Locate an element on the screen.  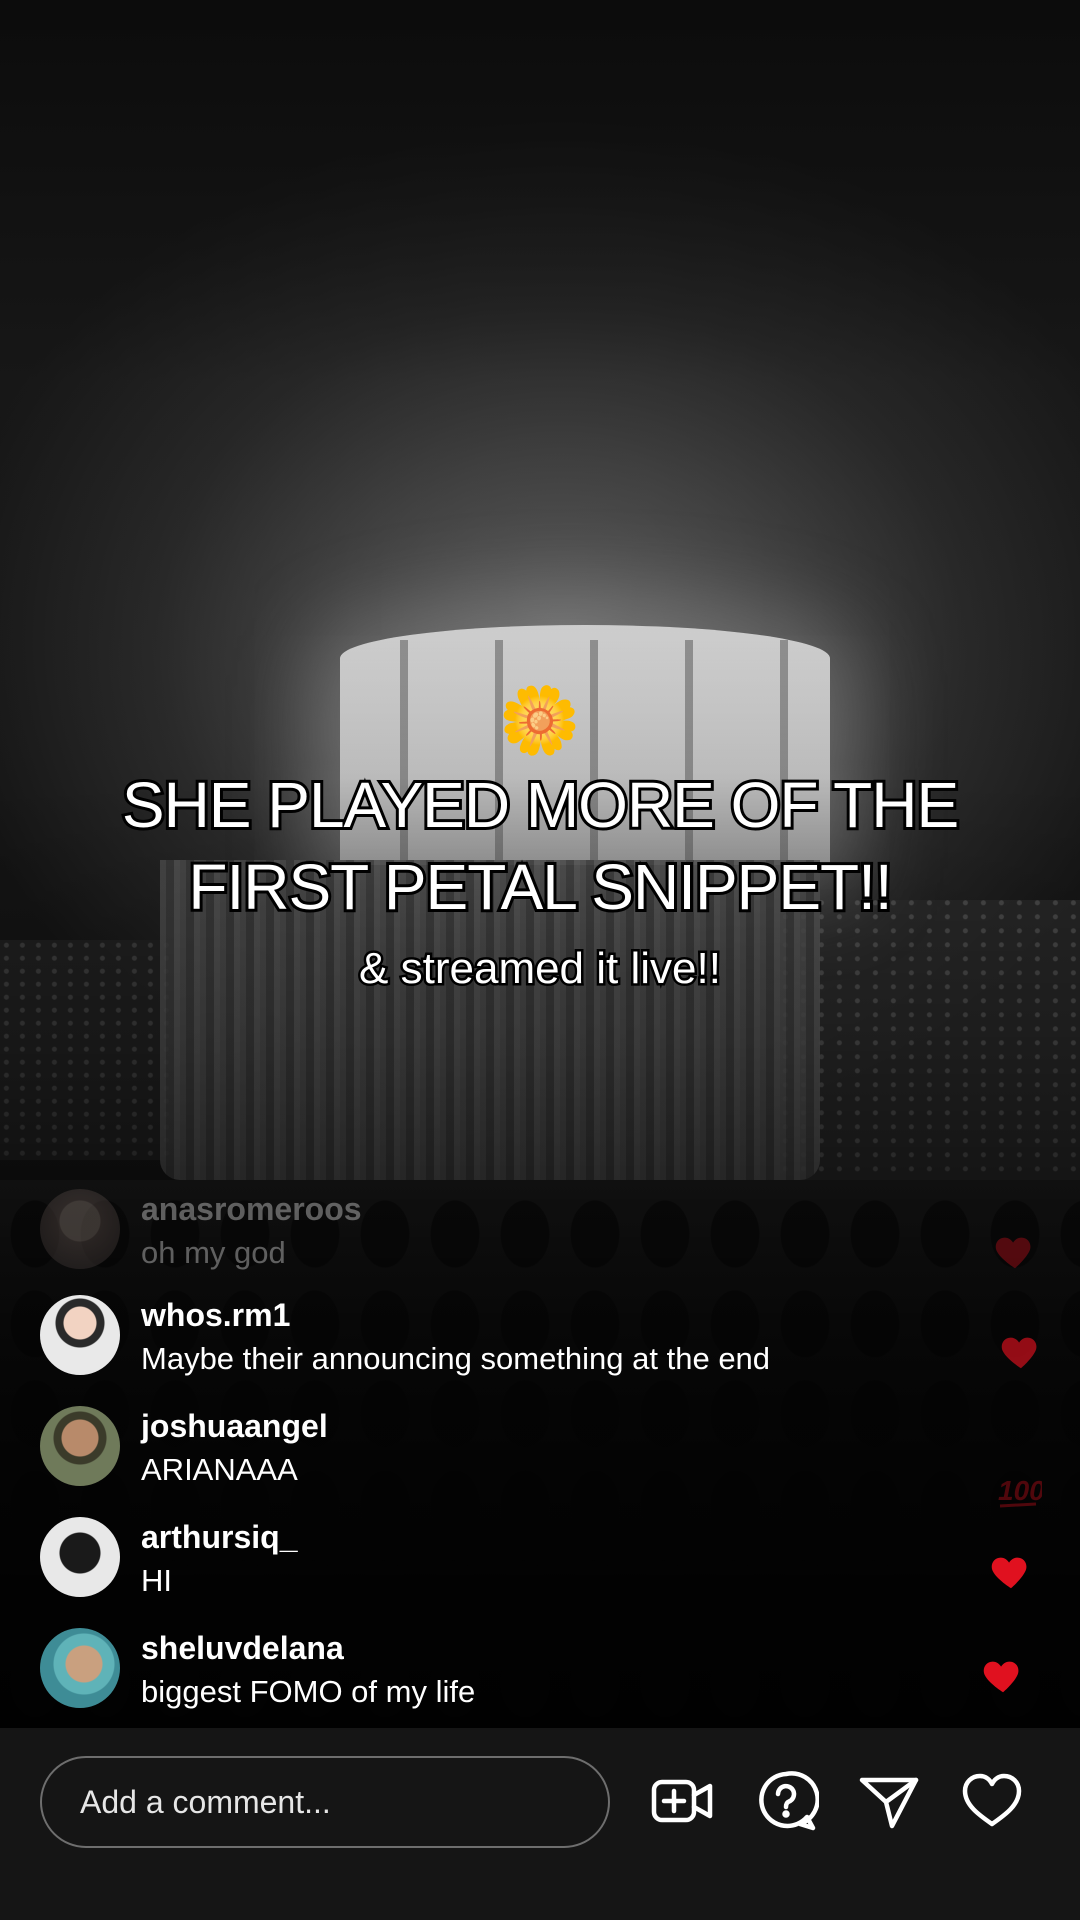
caption-line-2: FIRST PETAL SNIPPET!! is located at coordinates (540, 887).